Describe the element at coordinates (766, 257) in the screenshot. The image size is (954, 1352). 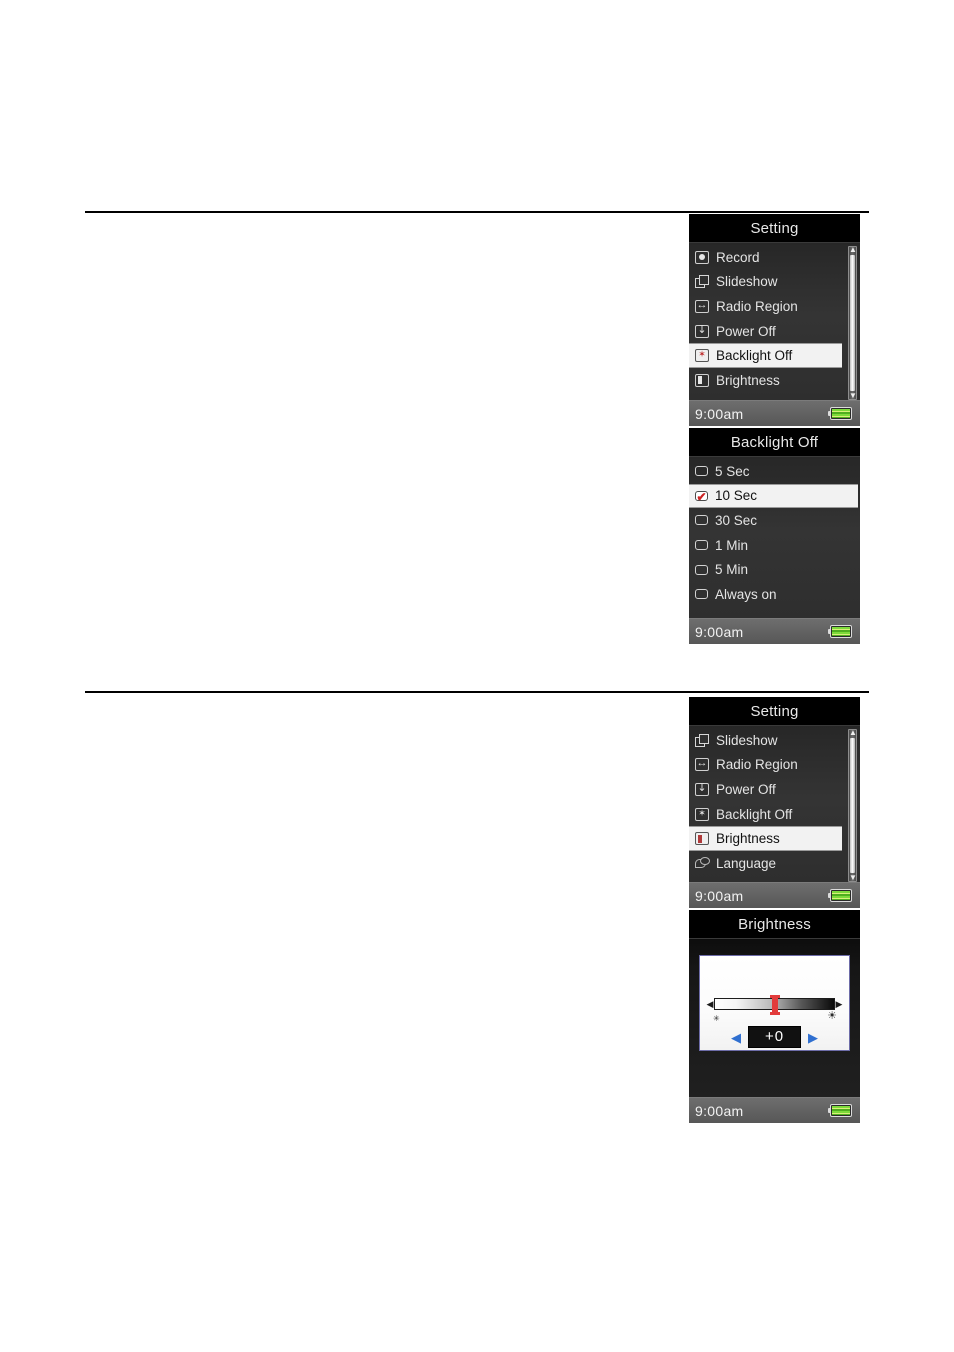
I see `menu-item-record: Record` at that location.